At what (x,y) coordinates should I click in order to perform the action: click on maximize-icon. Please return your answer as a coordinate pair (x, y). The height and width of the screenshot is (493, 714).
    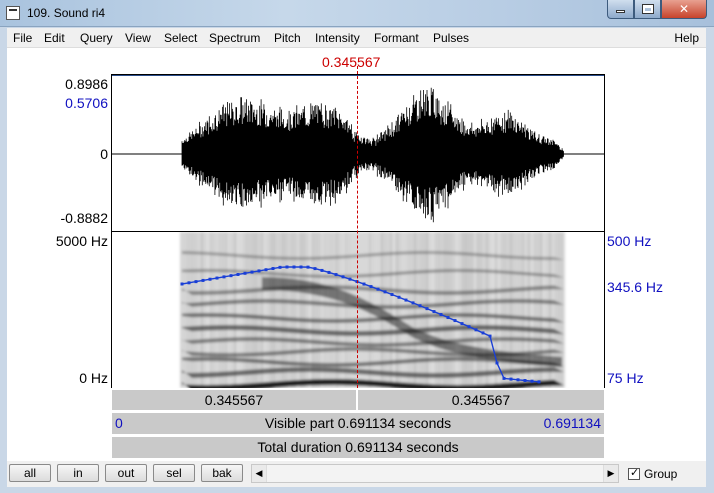
    Looking at the image, I should click on (647, 9).